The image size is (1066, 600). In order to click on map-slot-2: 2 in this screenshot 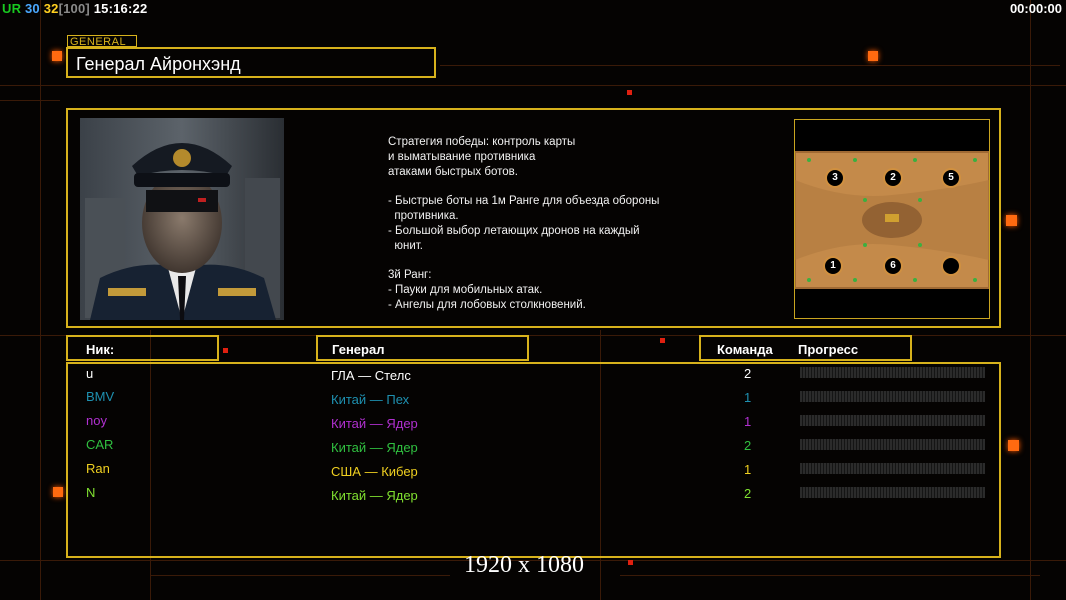, I will do `click(893, 178)`.